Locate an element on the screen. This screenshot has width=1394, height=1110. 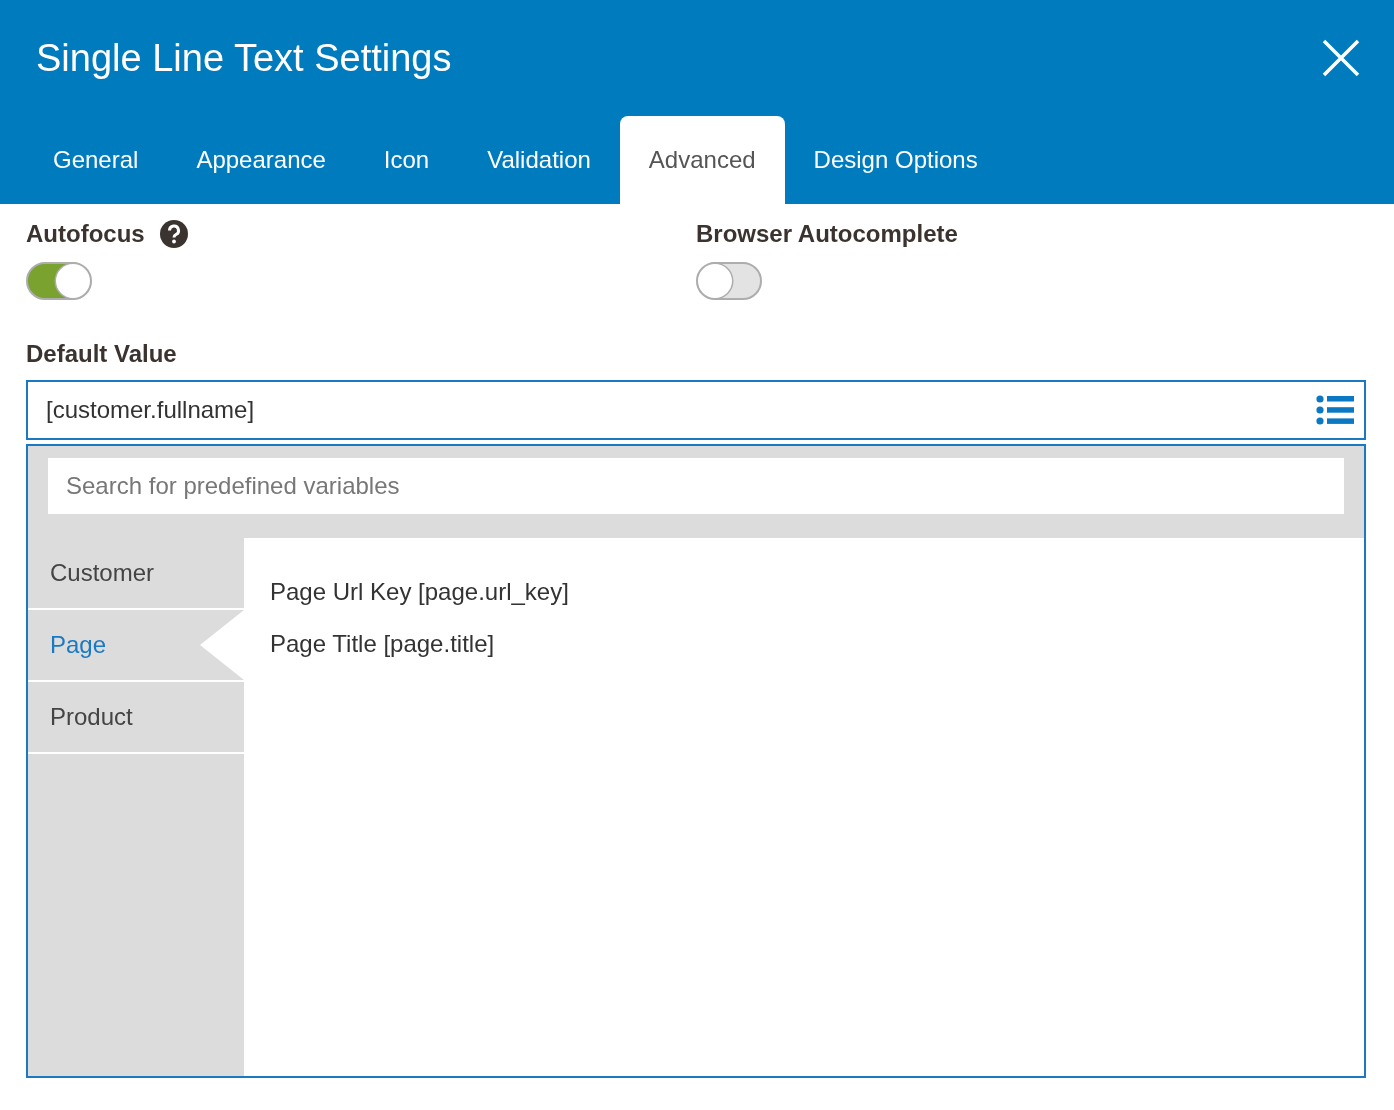
tab: General is located at coordinates (96, 160).